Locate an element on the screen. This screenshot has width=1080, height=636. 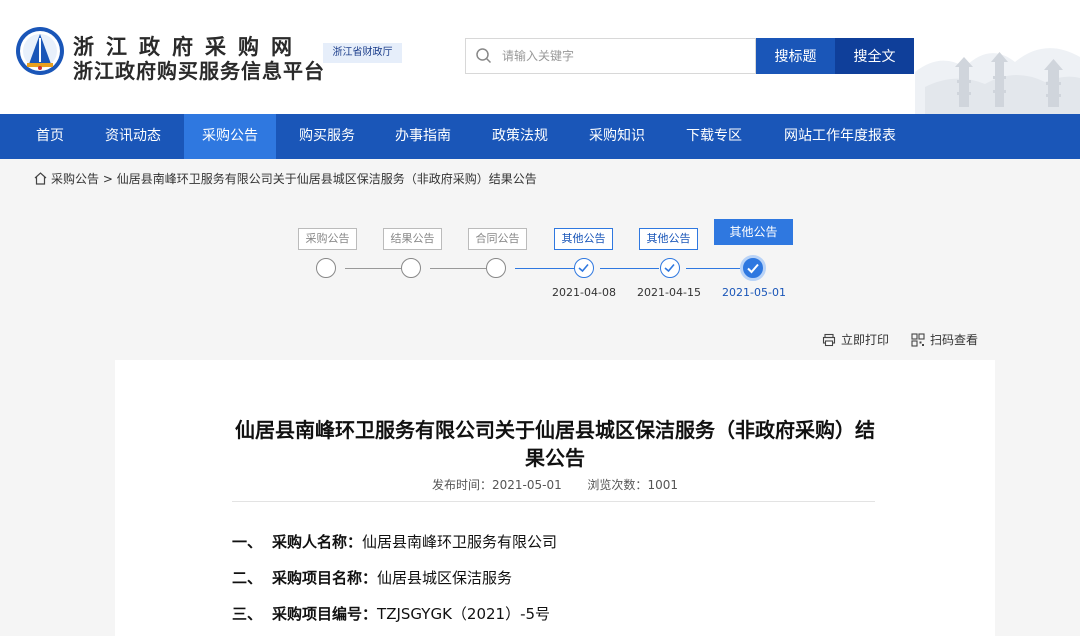
pagoda-landscape-decoration-icon is located at coordinates (997, 81).